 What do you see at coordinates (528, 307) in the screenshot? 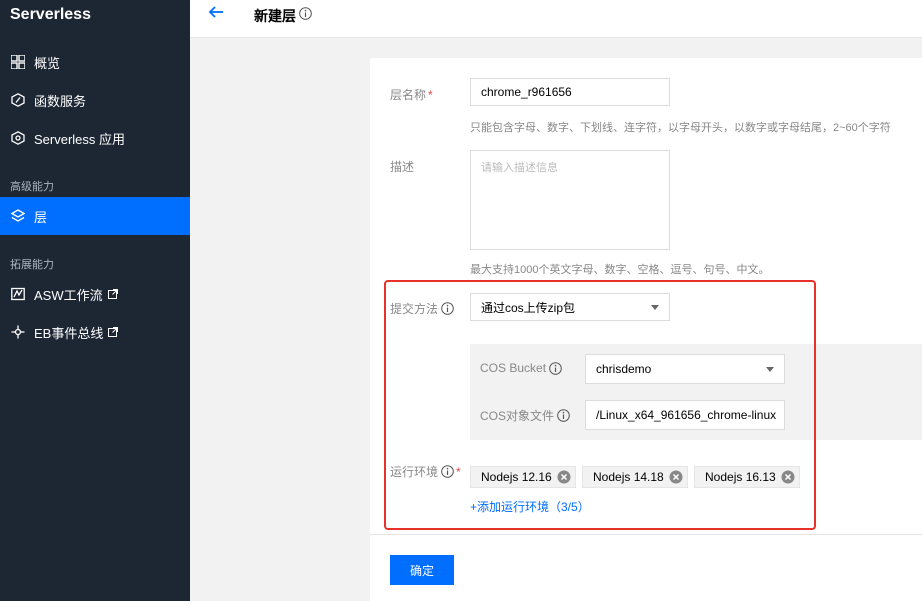
I see `submit-method-value: 通过cos上传zip包` at bounding box center [528, 307].